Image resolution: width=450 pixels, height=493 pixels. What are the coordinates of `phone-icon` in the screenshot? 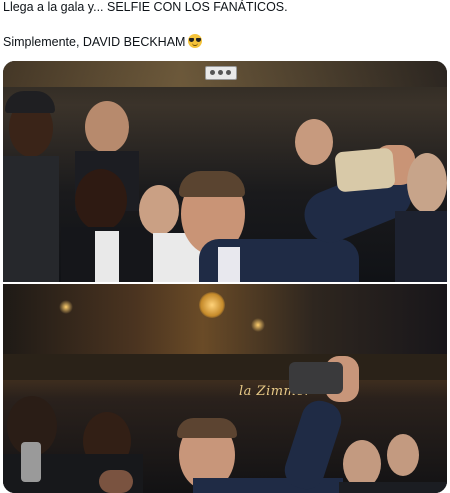 It's located at (365, 170).